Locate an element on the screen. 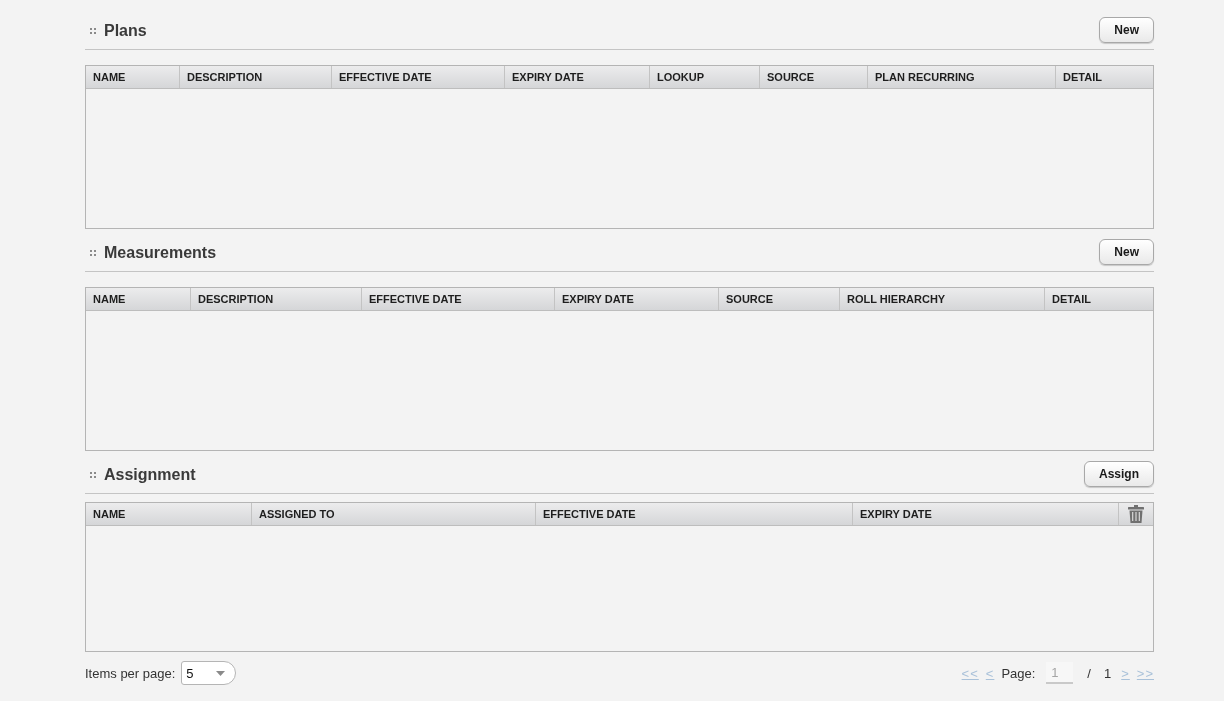 The width and height of the screenshot is (1224, 701). column-header: ASSIGNED TO is located at coordinates (393, 514).